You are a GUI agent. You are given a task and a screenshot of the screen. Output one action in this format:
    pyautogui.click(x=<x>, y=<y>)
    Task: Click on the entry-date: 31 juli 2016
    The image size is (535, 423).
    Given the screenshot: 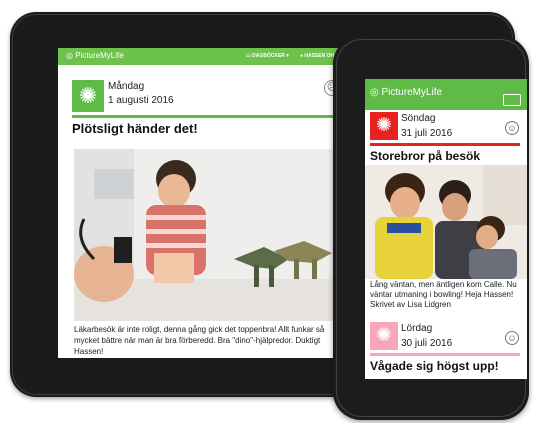 What is the action you would take?
    pyautogui.click(x=427, y=133)
    